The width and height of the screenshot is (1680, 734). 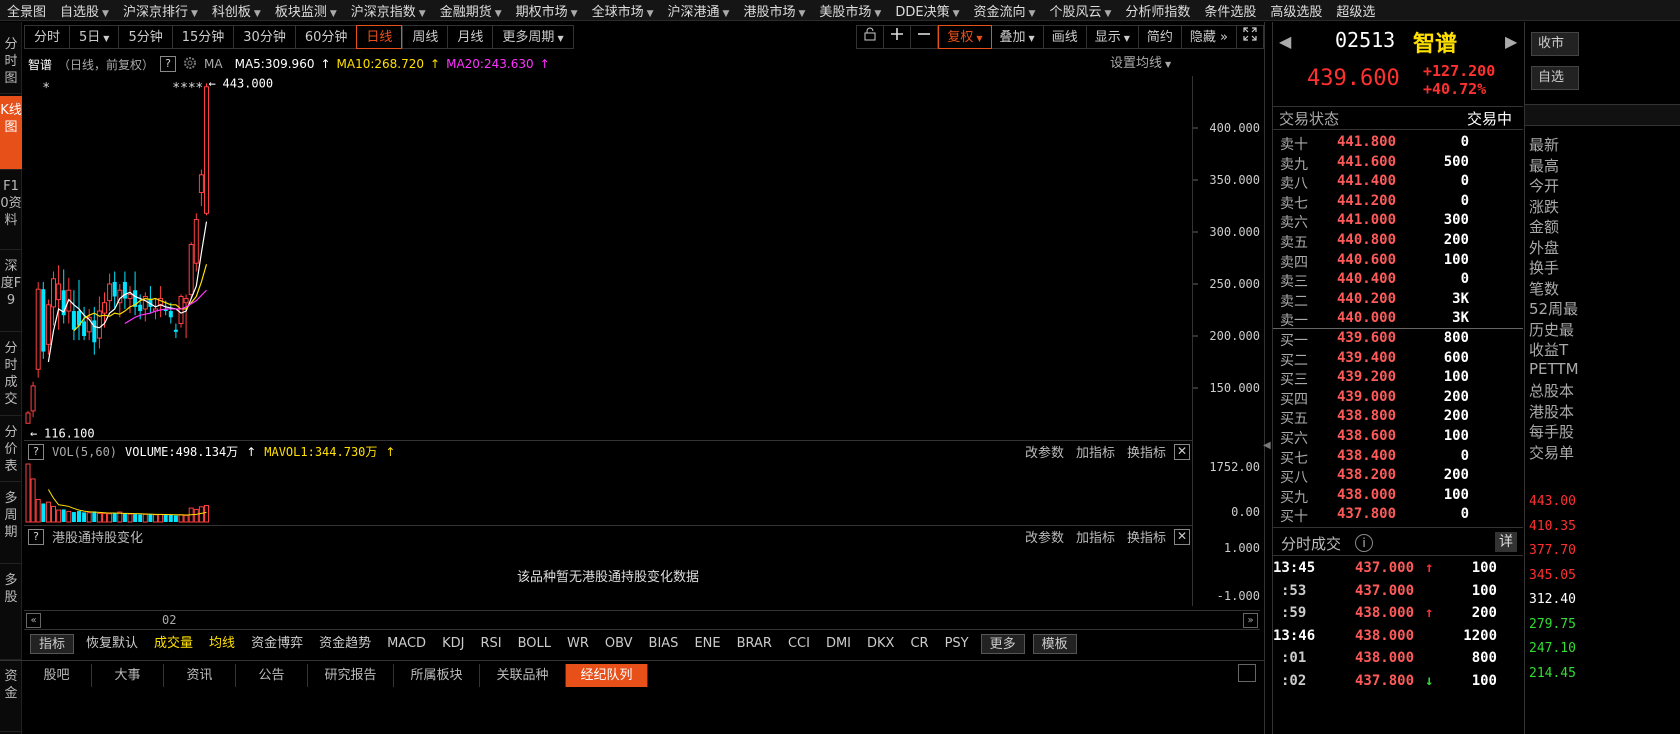 What do you see at coordinates (1398, 458) in the screenshot?
I see `order-level-row: 买七 438.400 0` at bounding box center [1398, 458].